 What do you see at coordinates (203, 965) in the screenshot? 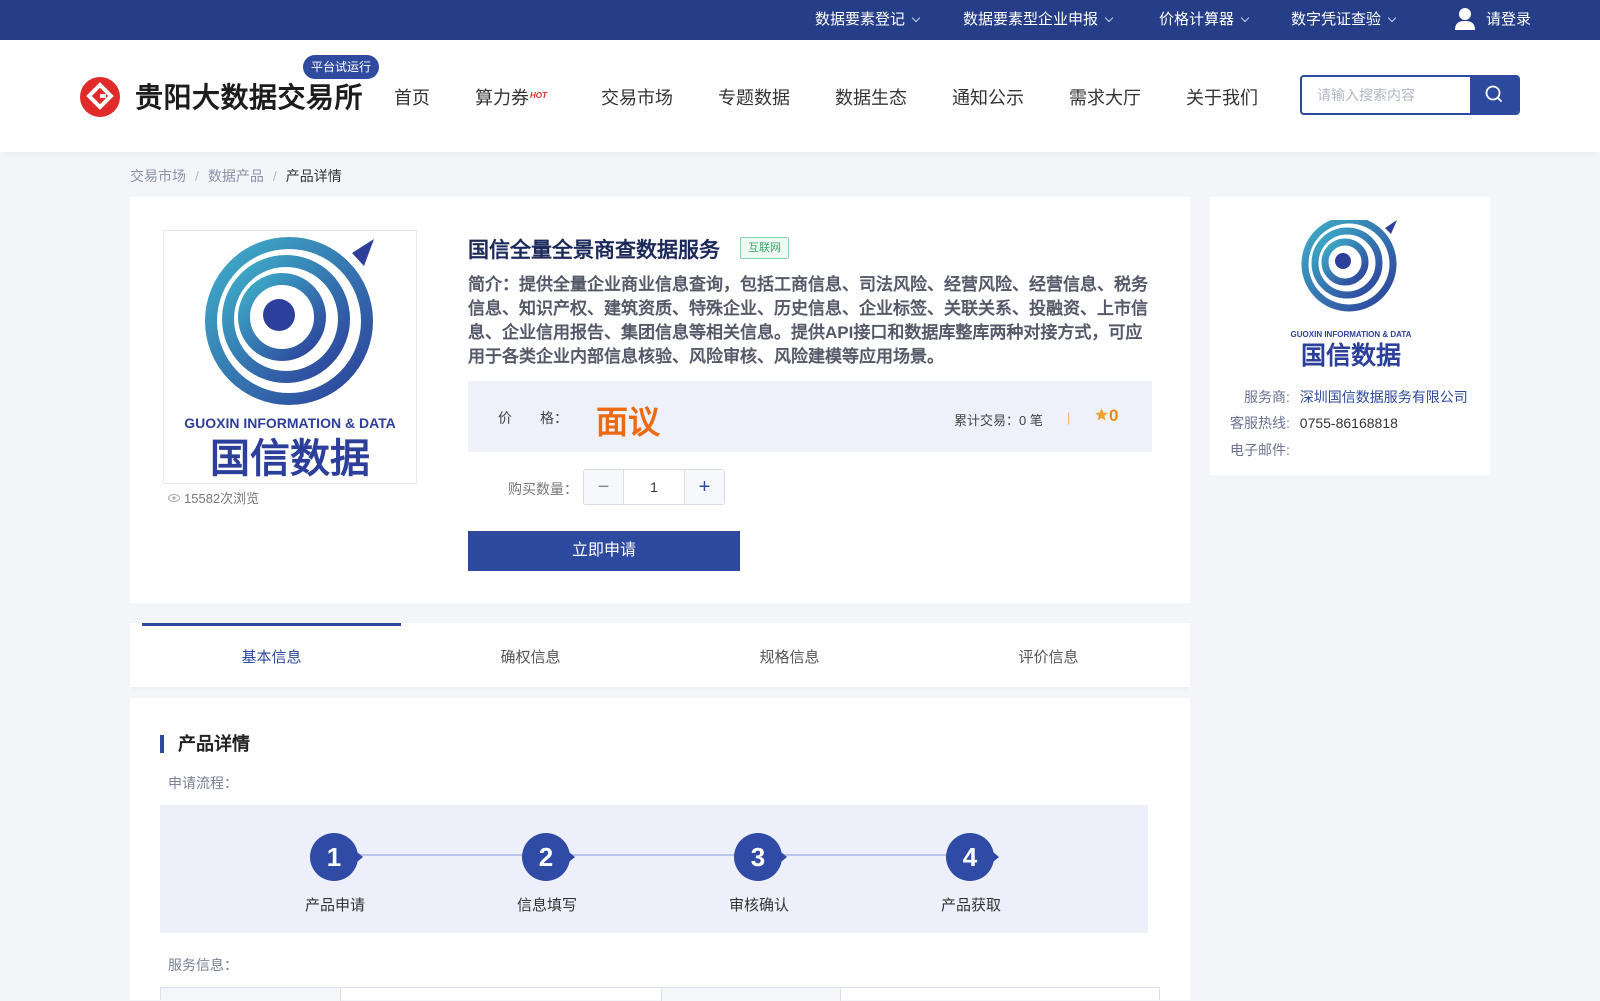
I see `service-info-label: 服务信息：` at bounding box center [203, 965].